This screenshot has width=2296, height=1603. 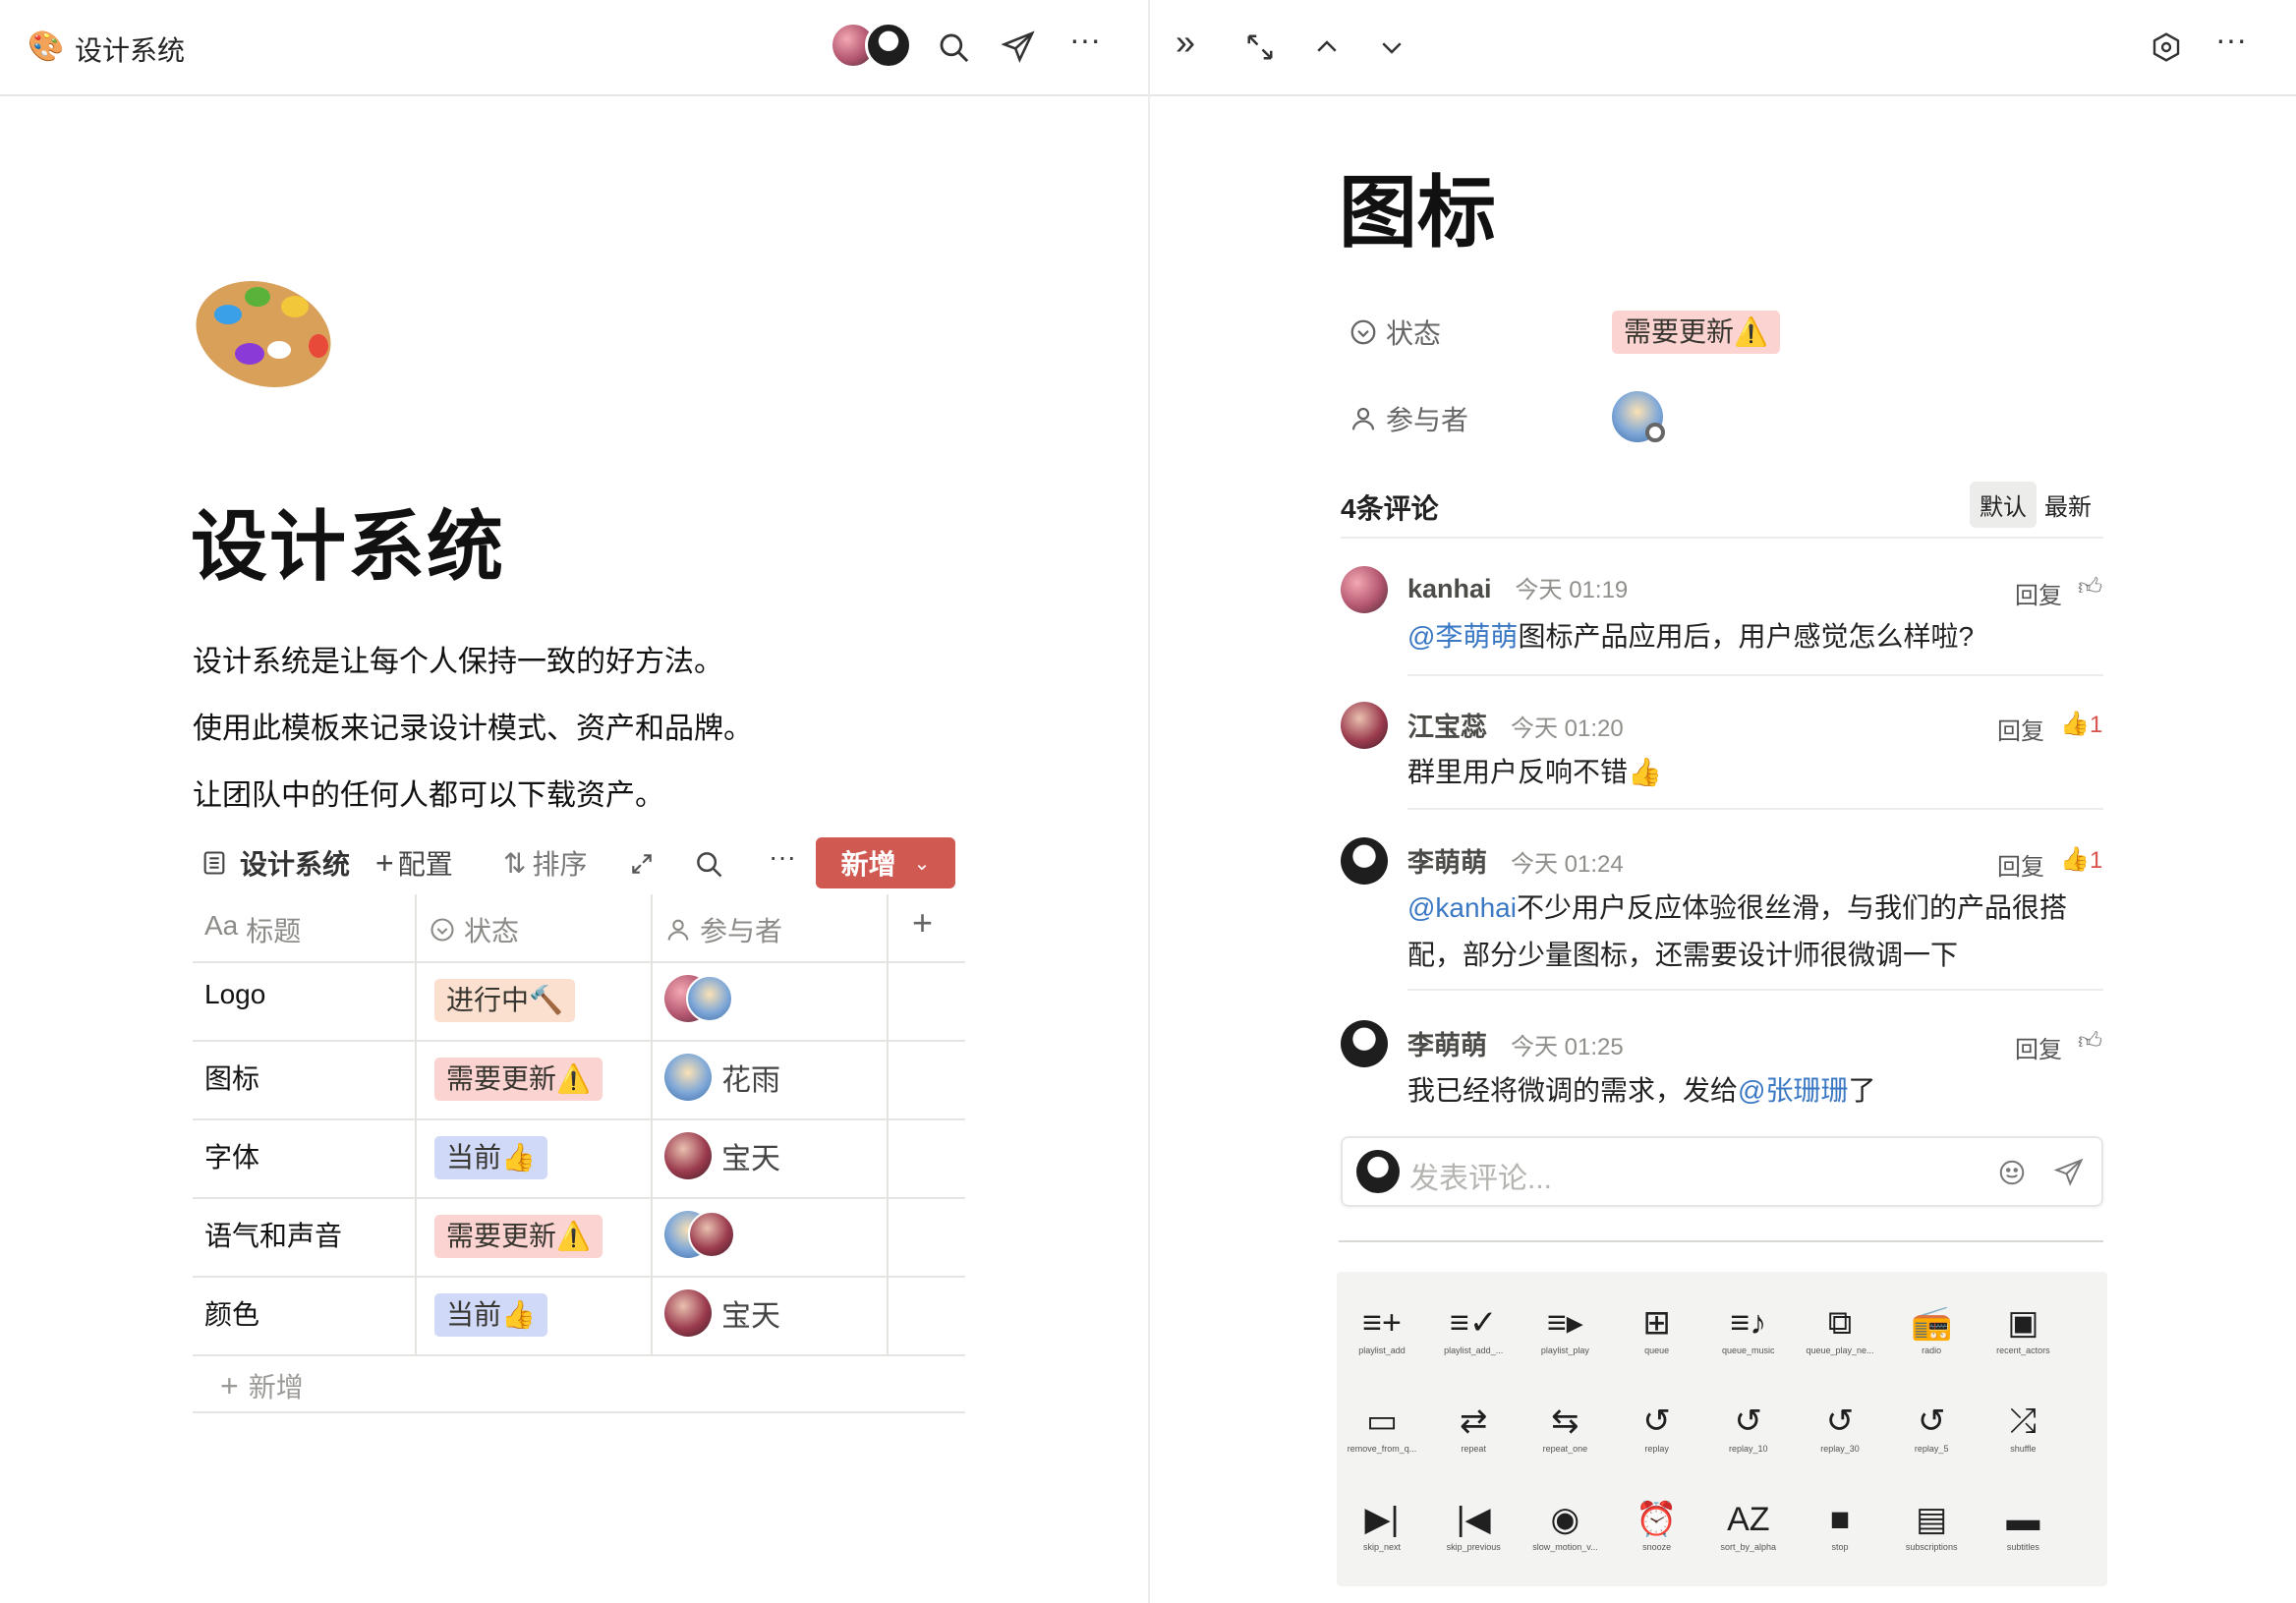 I want to click on like-count: 1, so click(x=2096, y=860).